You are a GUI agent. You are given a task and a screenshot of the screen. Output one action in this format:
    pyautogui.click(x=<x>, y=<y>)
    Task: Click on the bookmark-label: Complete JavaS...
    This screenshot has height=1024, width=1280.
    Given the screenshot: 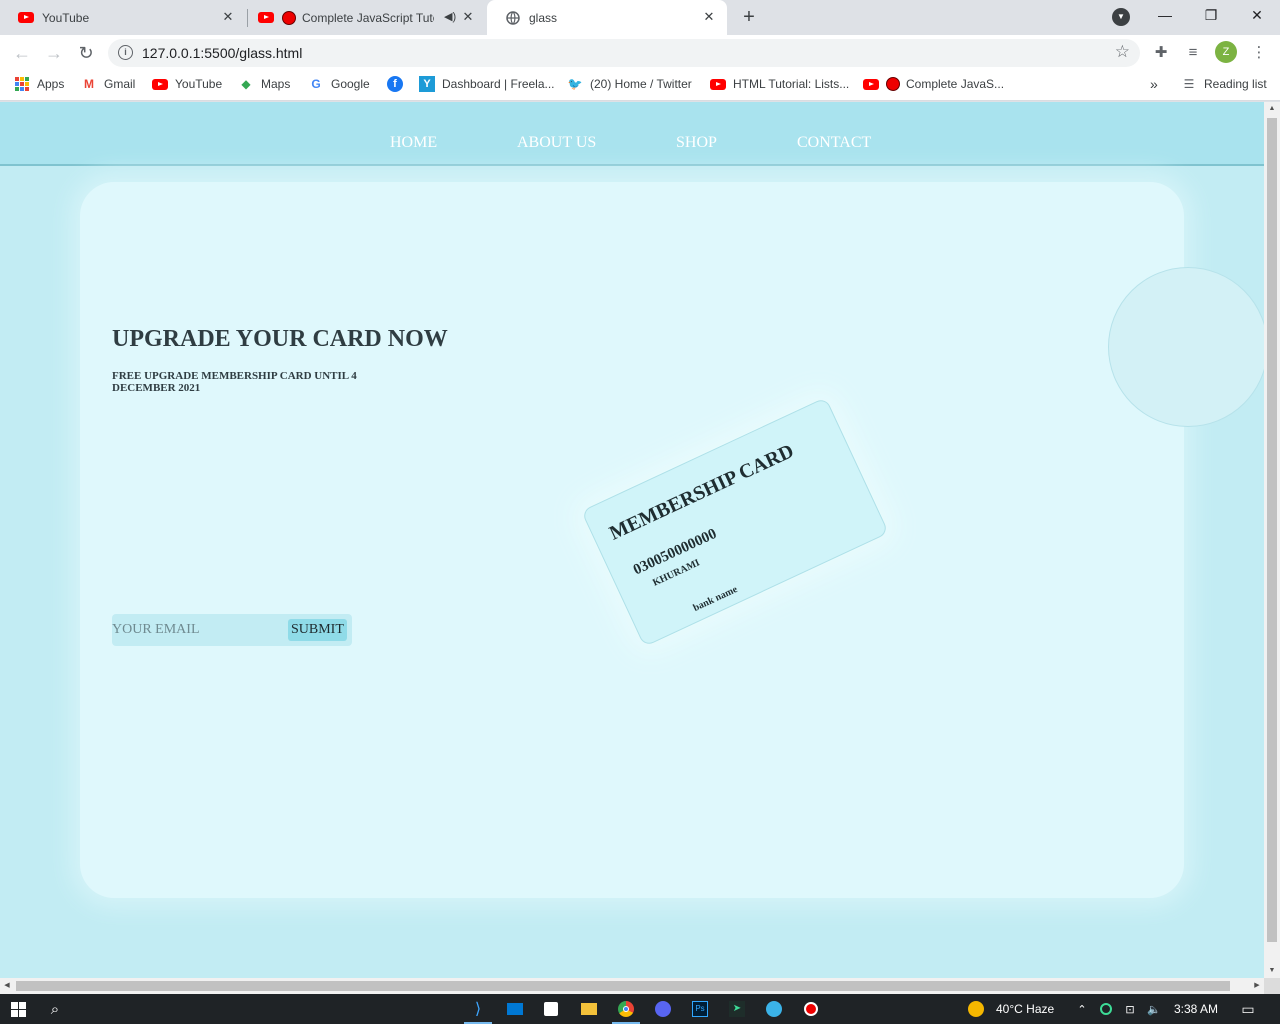 What is the action you would take?
    pyautogui.click(x=955, y=84)
    